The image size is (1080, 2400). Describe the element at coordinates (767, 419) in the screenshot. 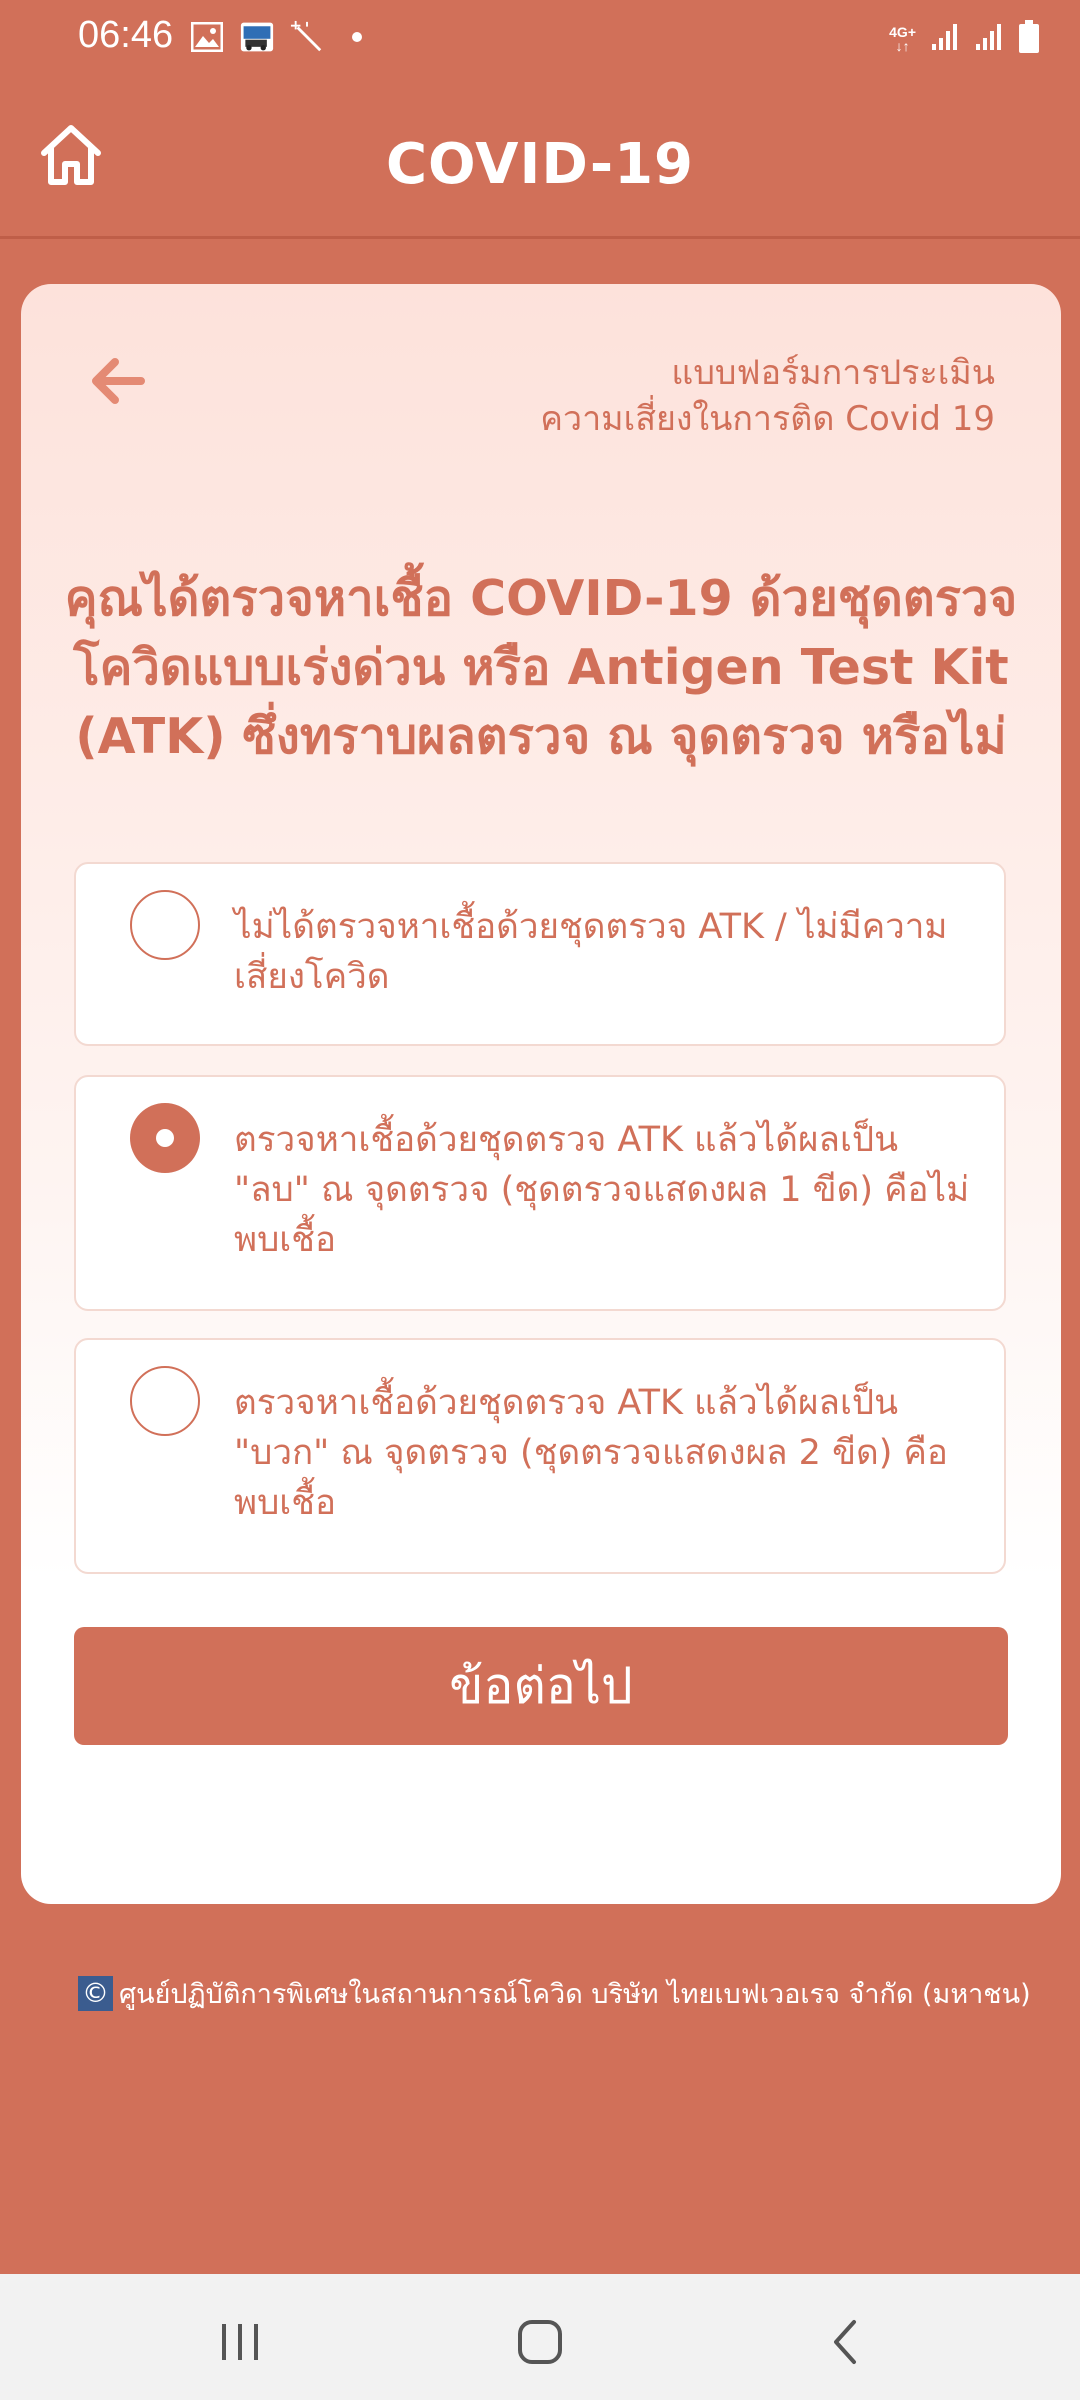

I see `form-title-line2: ความเสี่ยงในการติด Covid 19` at that location.